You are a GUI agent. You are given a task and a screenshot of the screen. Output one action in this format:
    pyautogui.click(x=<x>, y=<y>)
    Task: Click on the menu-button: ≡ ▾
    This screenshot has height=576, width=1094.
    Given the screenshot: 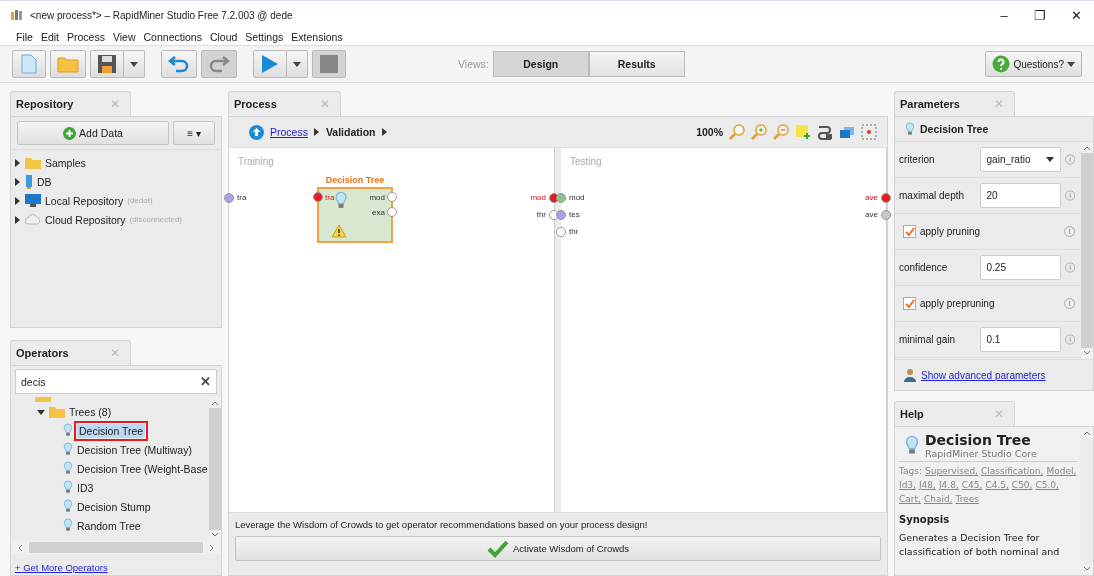 What is the action you would take?
    pyautogui.click(x=194, y=133)
    